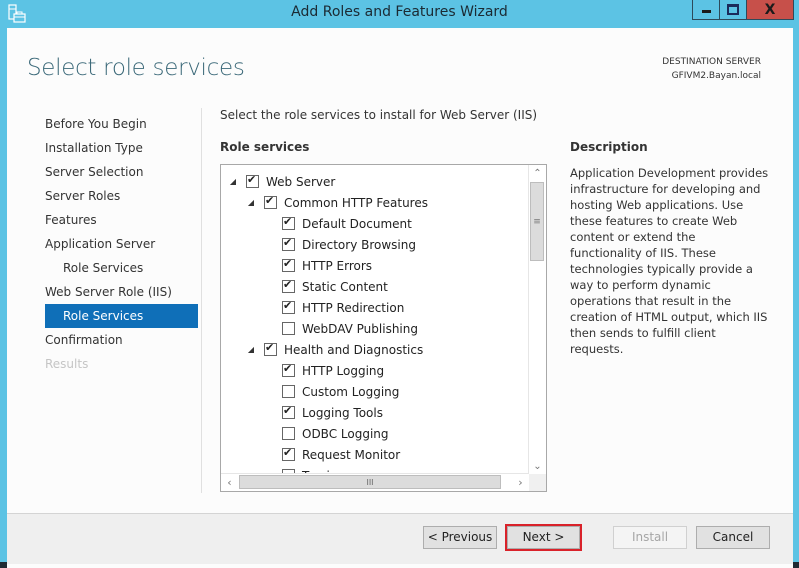 The image size is (799, 568). I want to click on tree-item: Custom Logging, so click(340, 391).